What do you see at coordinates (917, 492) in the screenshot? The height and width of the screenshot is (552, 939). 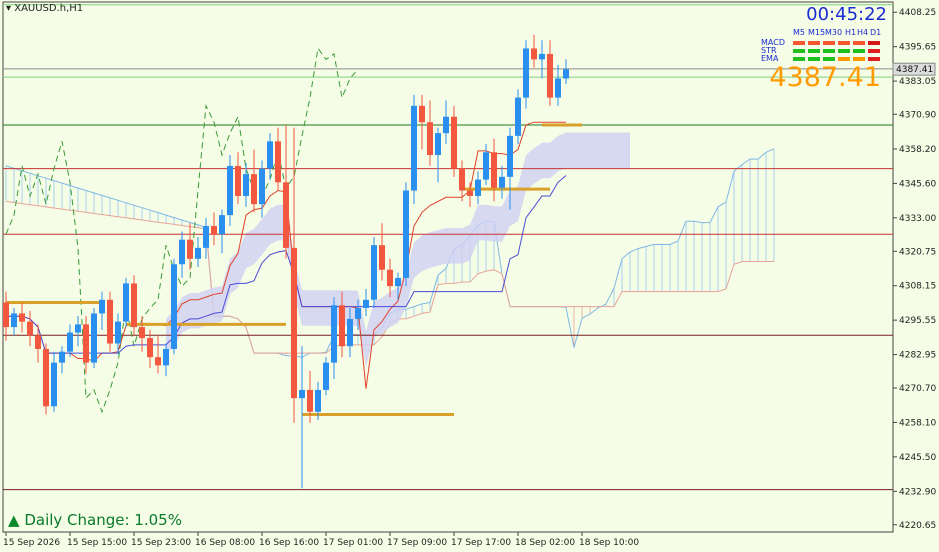 I see `y-tick-label: 4232.90` at bounding box center [917, 492].